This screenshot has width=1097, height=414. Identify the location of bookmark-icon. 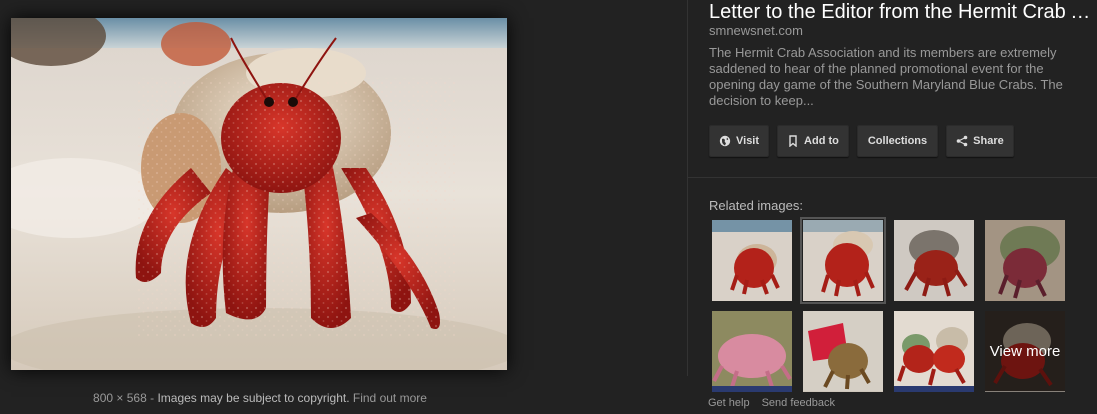
(793, 141).